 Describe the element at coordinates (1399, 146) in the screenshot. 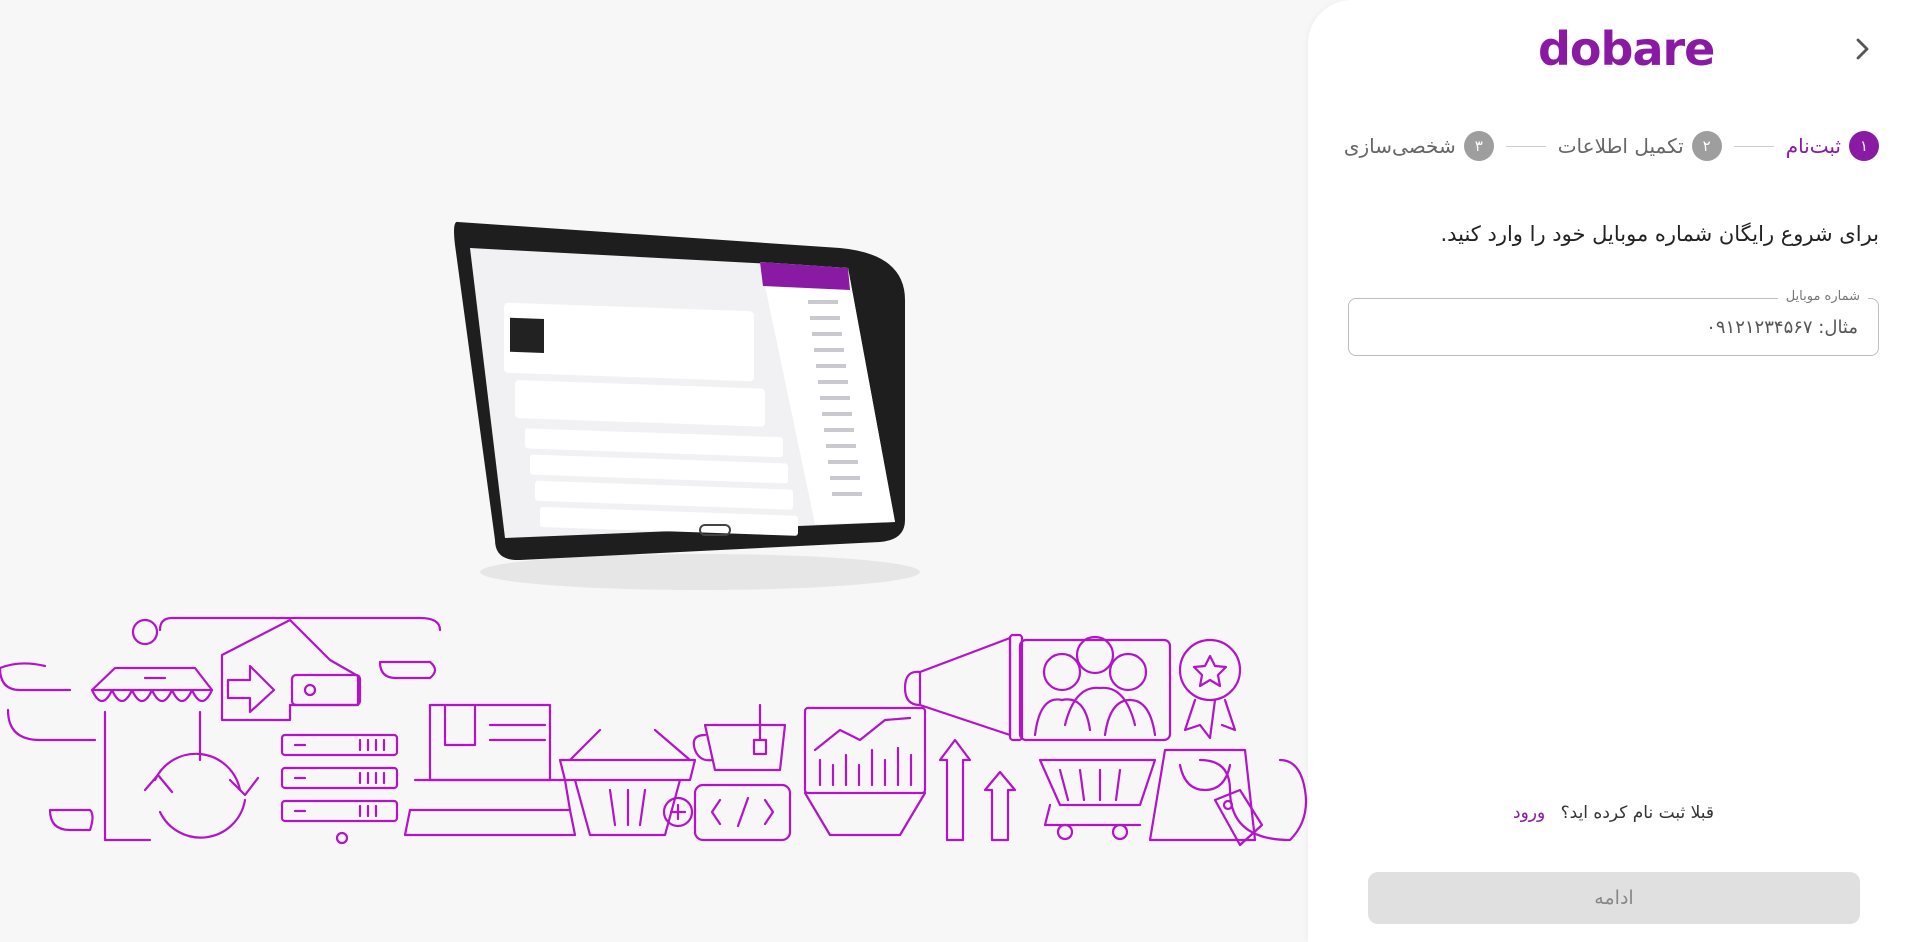

I see `step-label: شخصی‌سازی` at that location.